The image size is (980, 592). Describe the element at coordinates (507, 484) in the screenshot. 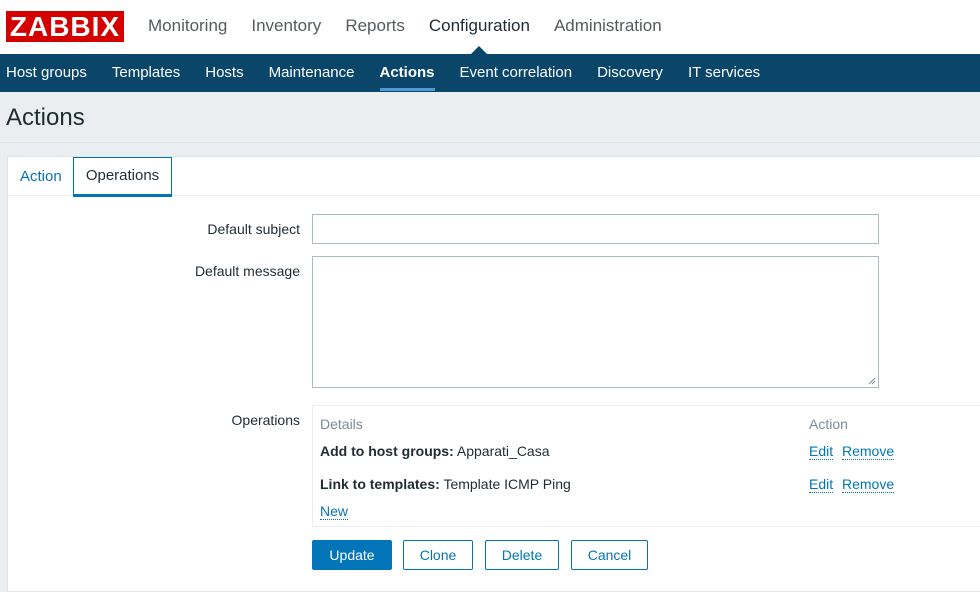

I see `operation-value: Template ICMP Ping` at that location.